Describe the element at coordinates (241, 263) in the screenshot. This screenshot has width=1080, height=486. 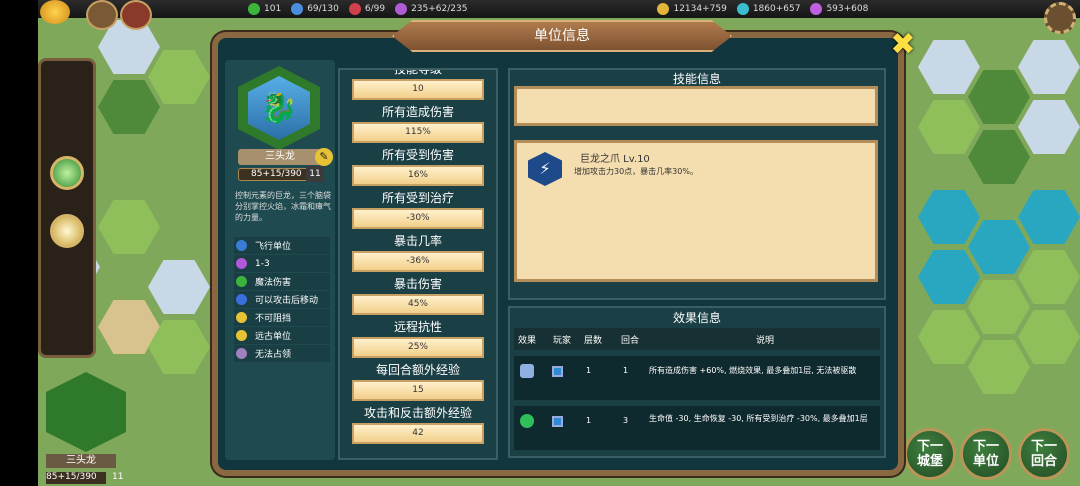
I see `range-icon` at that location.